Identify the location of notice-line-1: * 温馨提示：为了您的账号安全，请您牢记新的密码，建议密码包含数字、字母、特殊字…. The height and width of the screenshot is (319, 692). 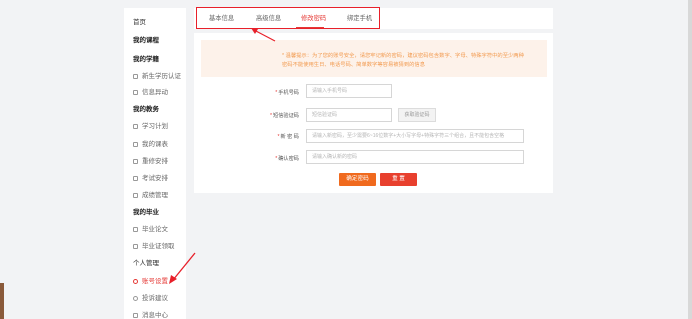
(403, 56).